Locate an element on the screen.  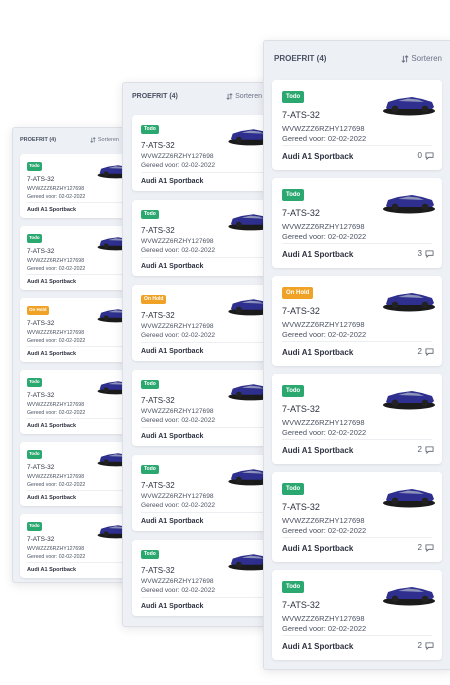
comment-count: 3 is located at coordinates (426, 253).